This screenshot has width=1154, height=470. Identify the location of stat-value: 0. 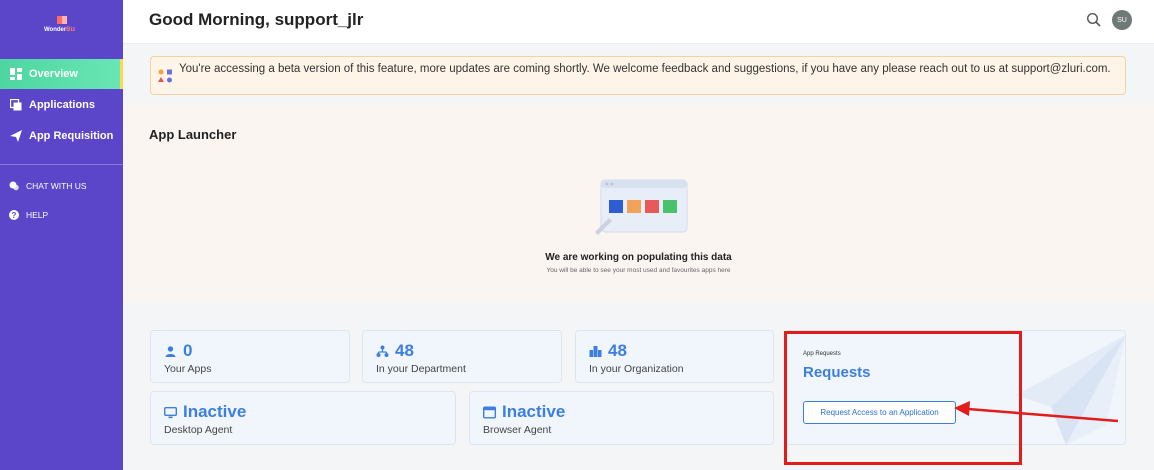
(188, 350).